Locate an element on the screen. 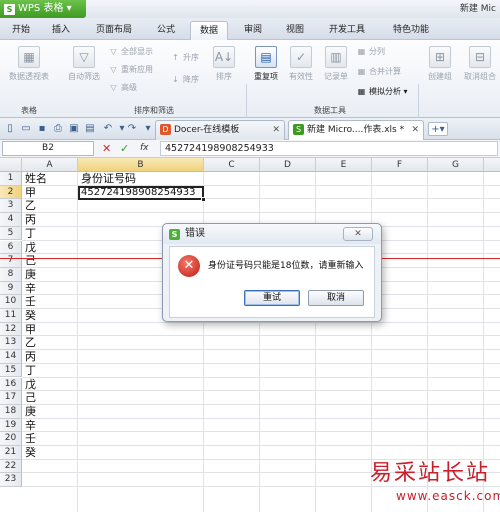  row-header: 18 is located at coordinates (11, 411).